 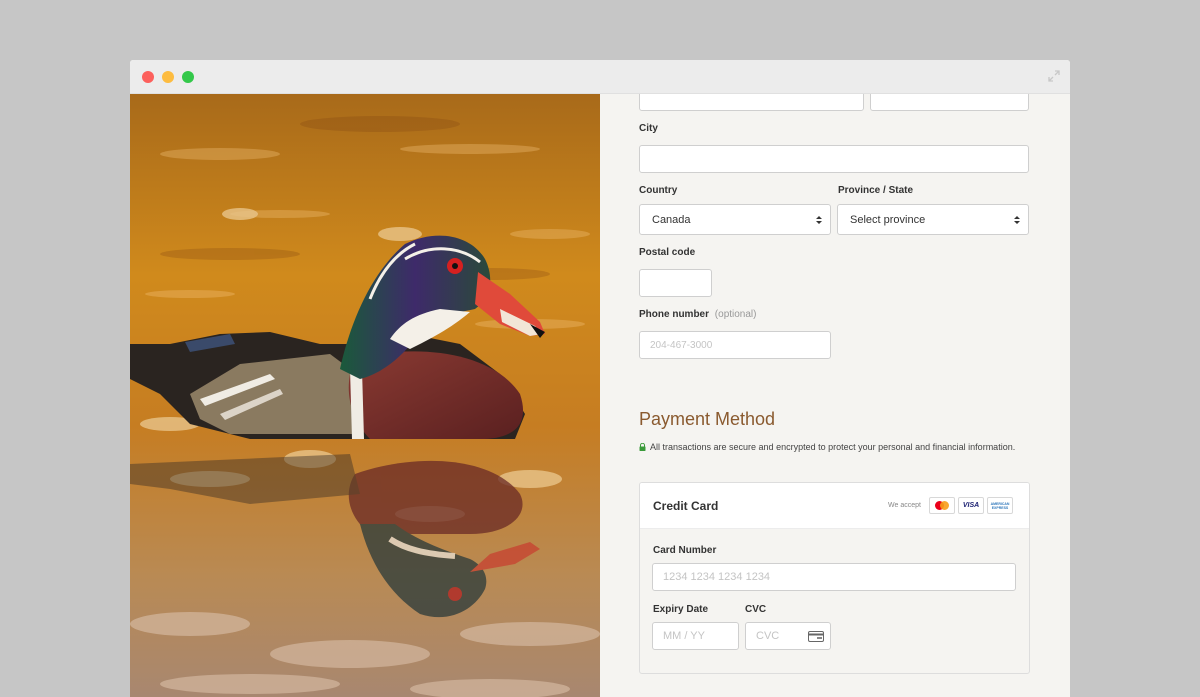 I want to click on cvc-input: CVC, so click(x=788, y=636).